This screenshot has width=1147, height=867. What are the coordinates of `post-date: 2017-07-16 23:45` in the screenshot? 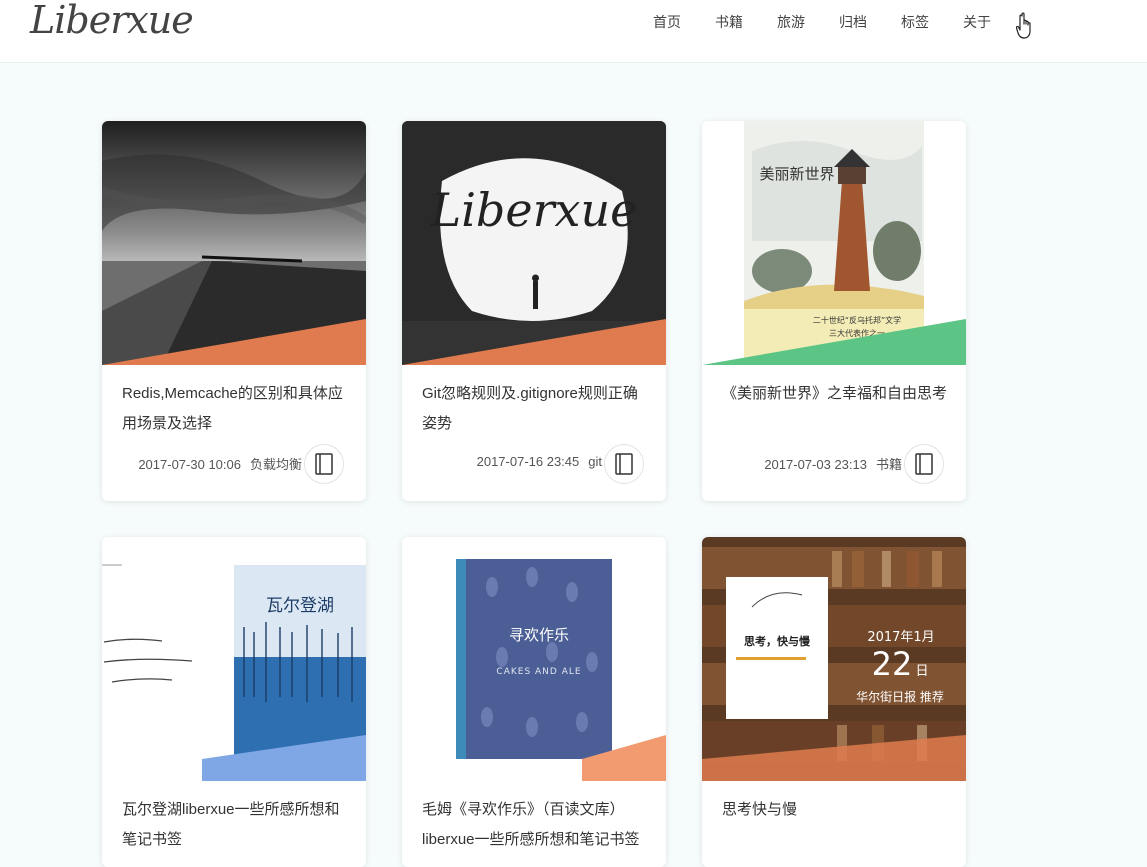 It's located at (528, 461).